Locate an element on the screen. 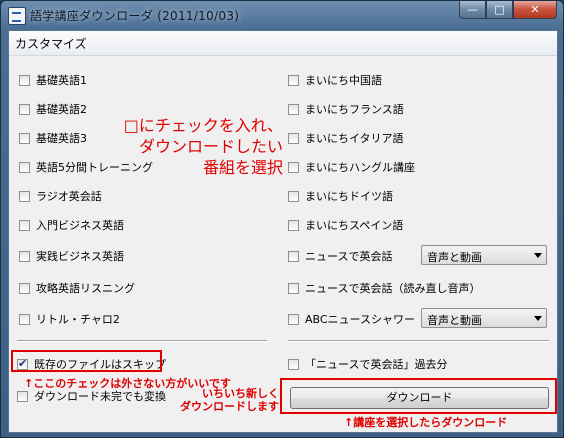 This screenshot has height=438, width=564. window-title: 語学講座ダウンローダ (2011/10/03) is located at coordinates (135, 16).